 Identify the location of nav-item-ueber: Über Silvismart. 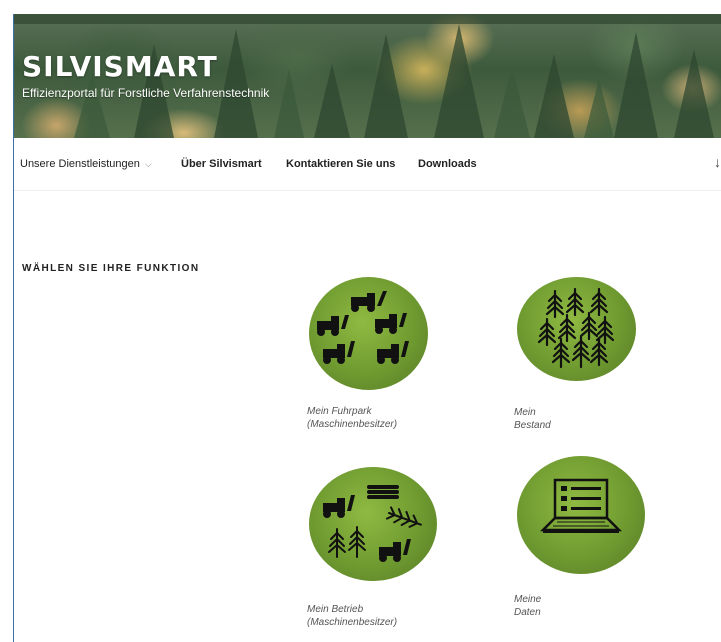
(221, 164).